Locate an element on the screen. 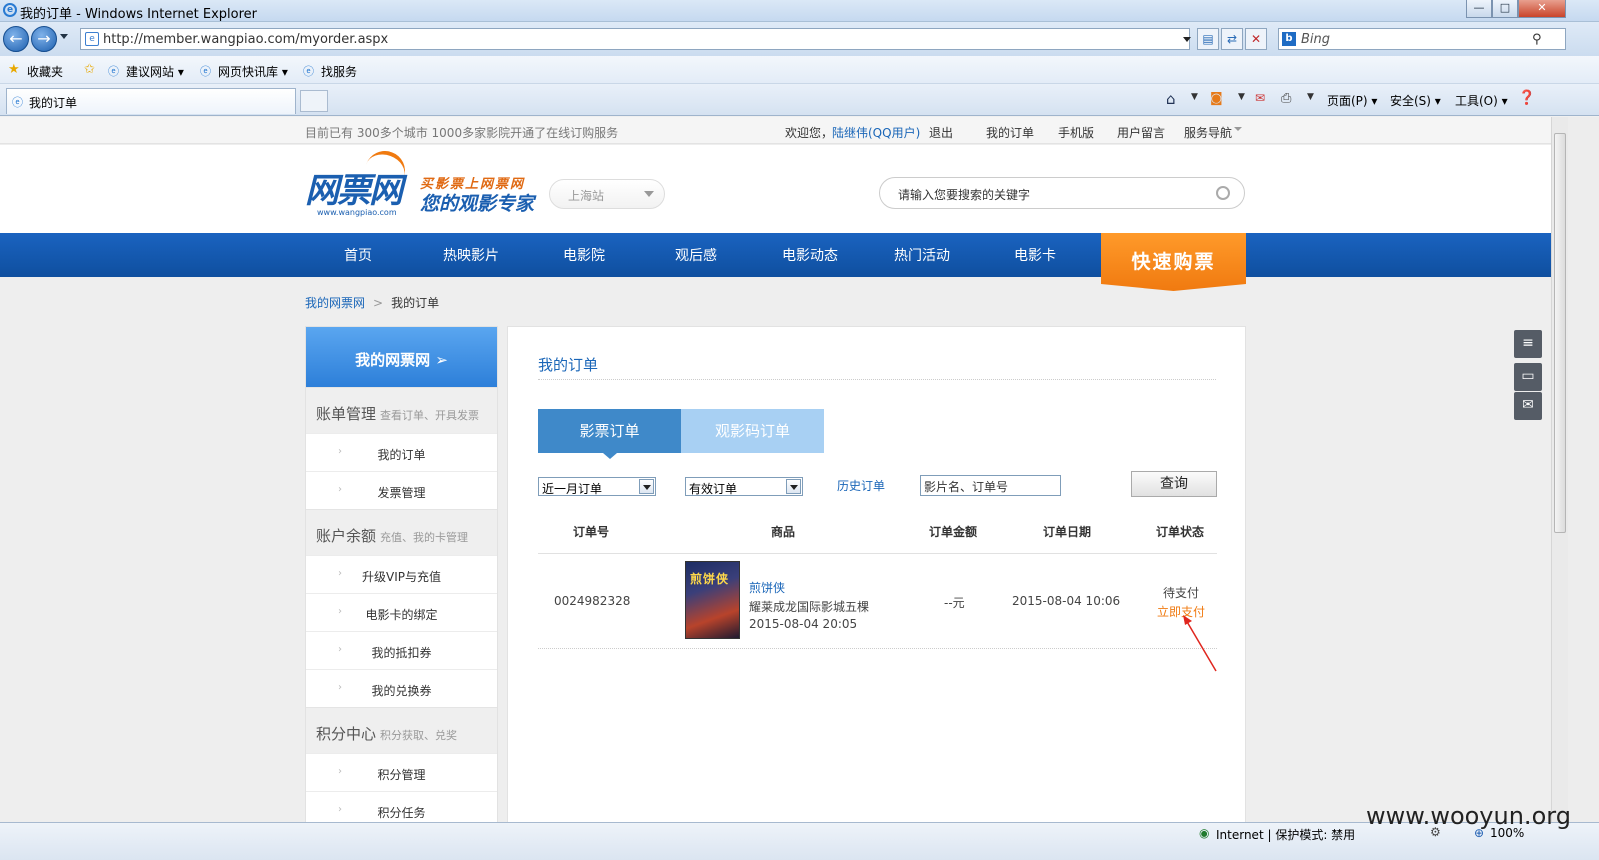 The image size is (1599, 860). history-dropdown-icon is located at coordinates (64, 36).